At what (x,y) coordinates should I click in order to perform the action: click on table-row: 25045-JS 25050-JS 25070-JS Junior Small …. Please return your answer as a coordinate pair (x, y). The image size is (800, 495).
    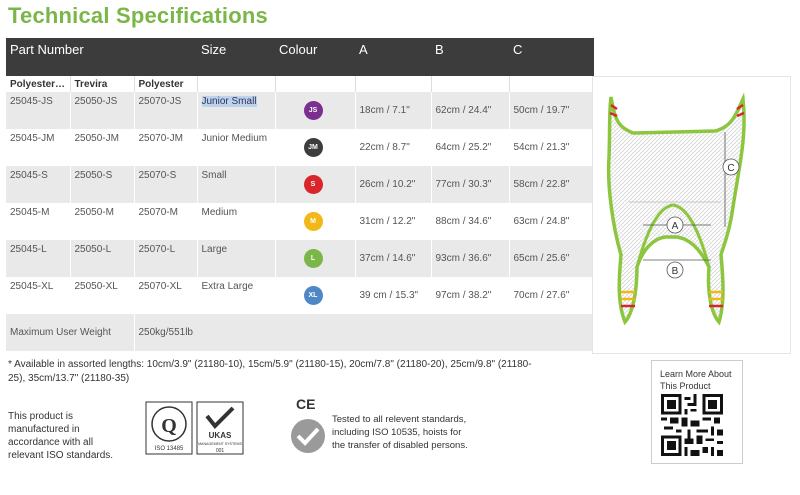
    Looking at the image, I should click on (300, 110).